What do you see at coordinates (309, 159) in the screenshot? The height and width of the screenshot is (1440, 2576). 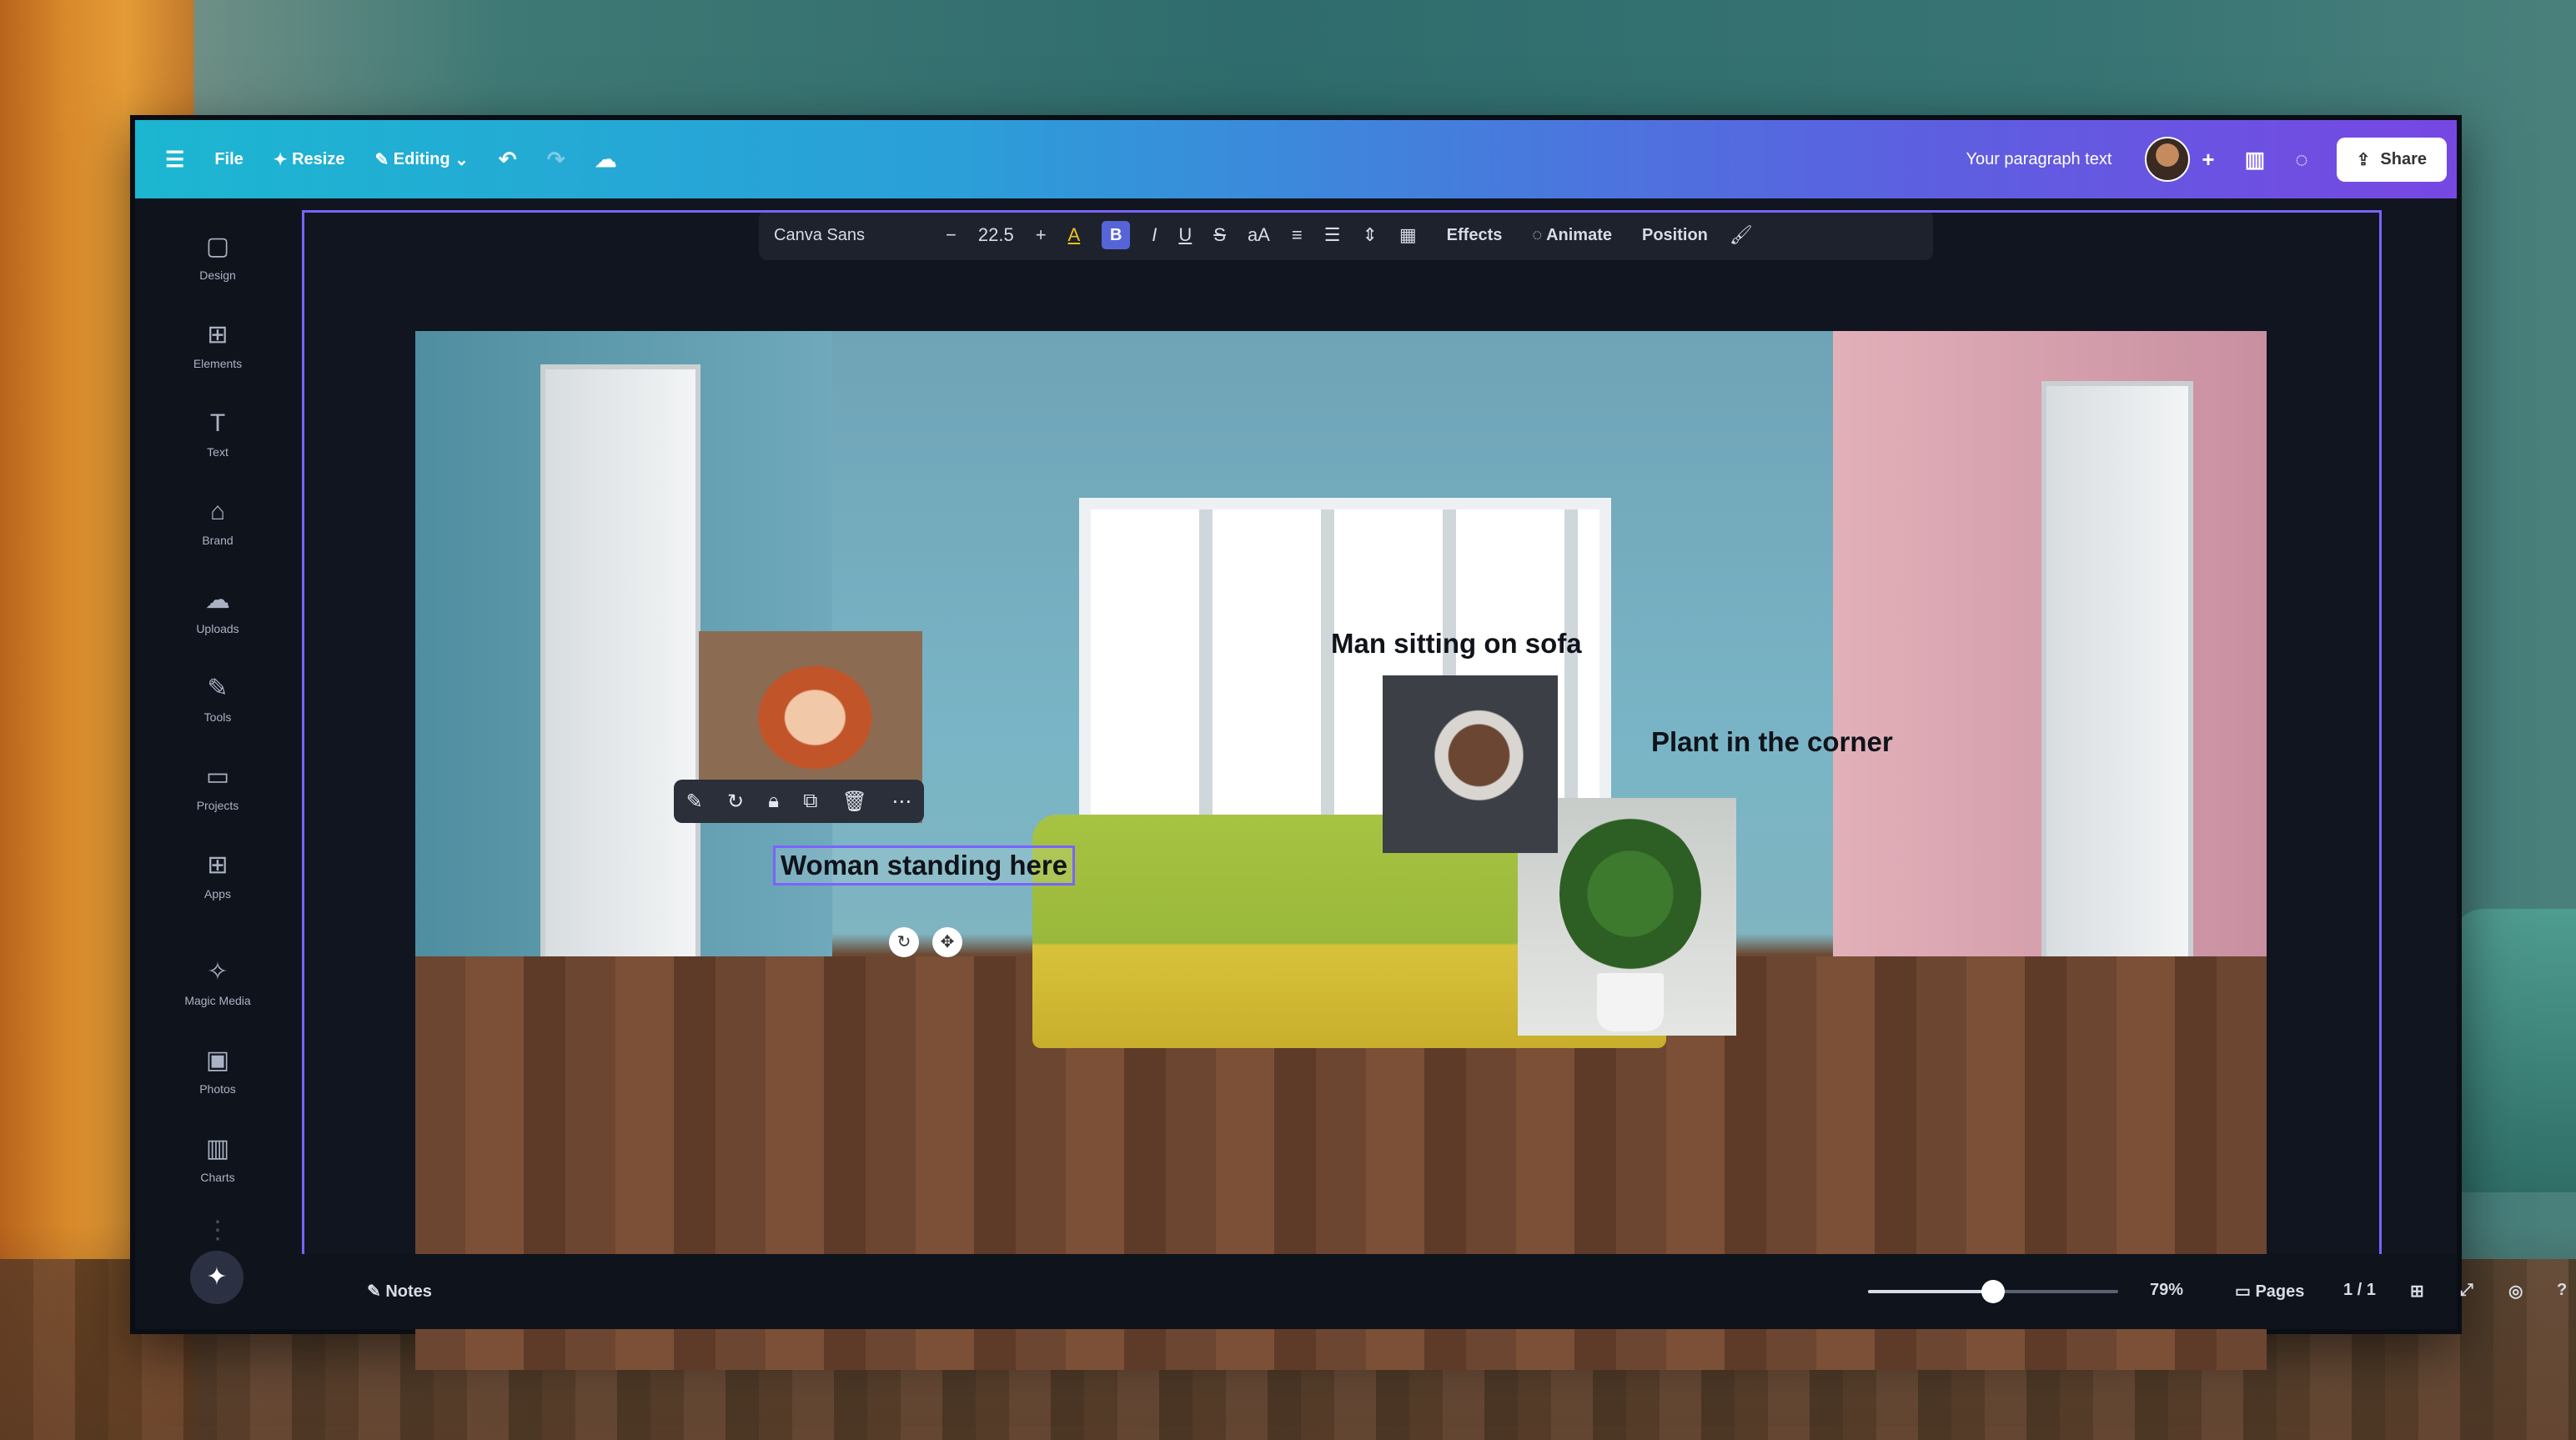 I see `resize-button: ✦ Resize` at bounding box center [309, 159].